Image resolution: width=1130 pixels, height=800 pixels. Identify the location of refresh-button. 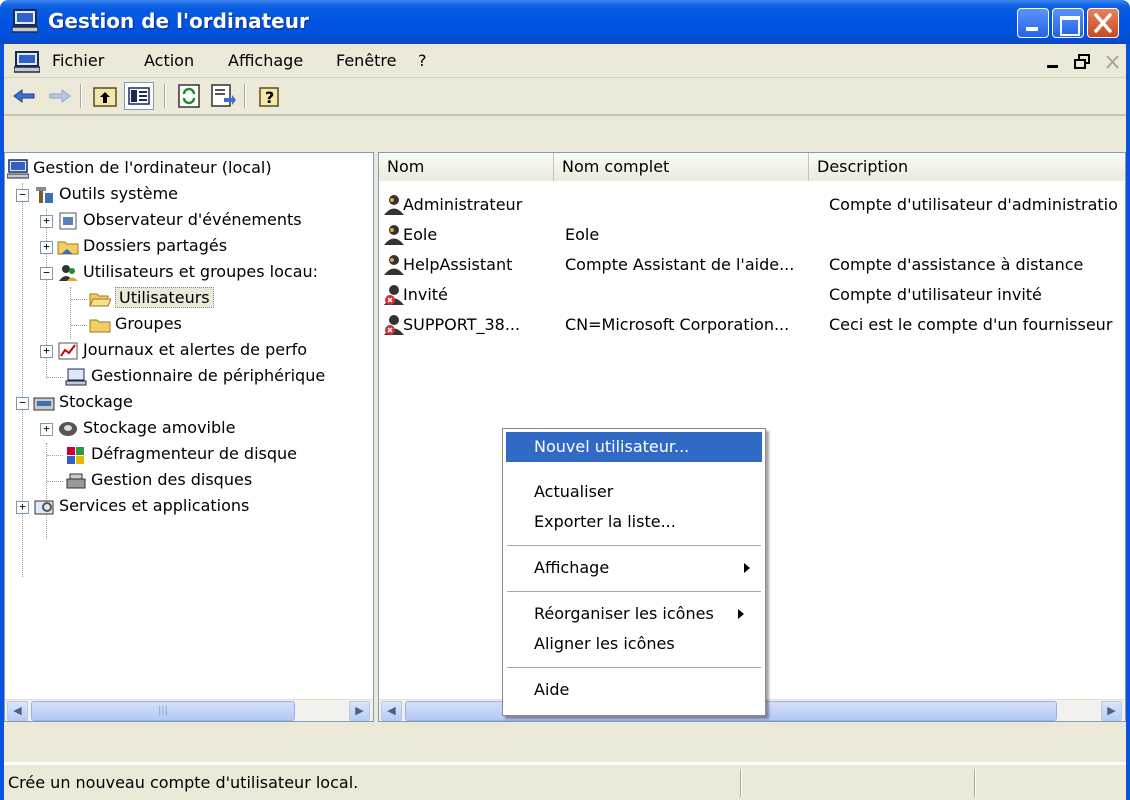
(189, 96).